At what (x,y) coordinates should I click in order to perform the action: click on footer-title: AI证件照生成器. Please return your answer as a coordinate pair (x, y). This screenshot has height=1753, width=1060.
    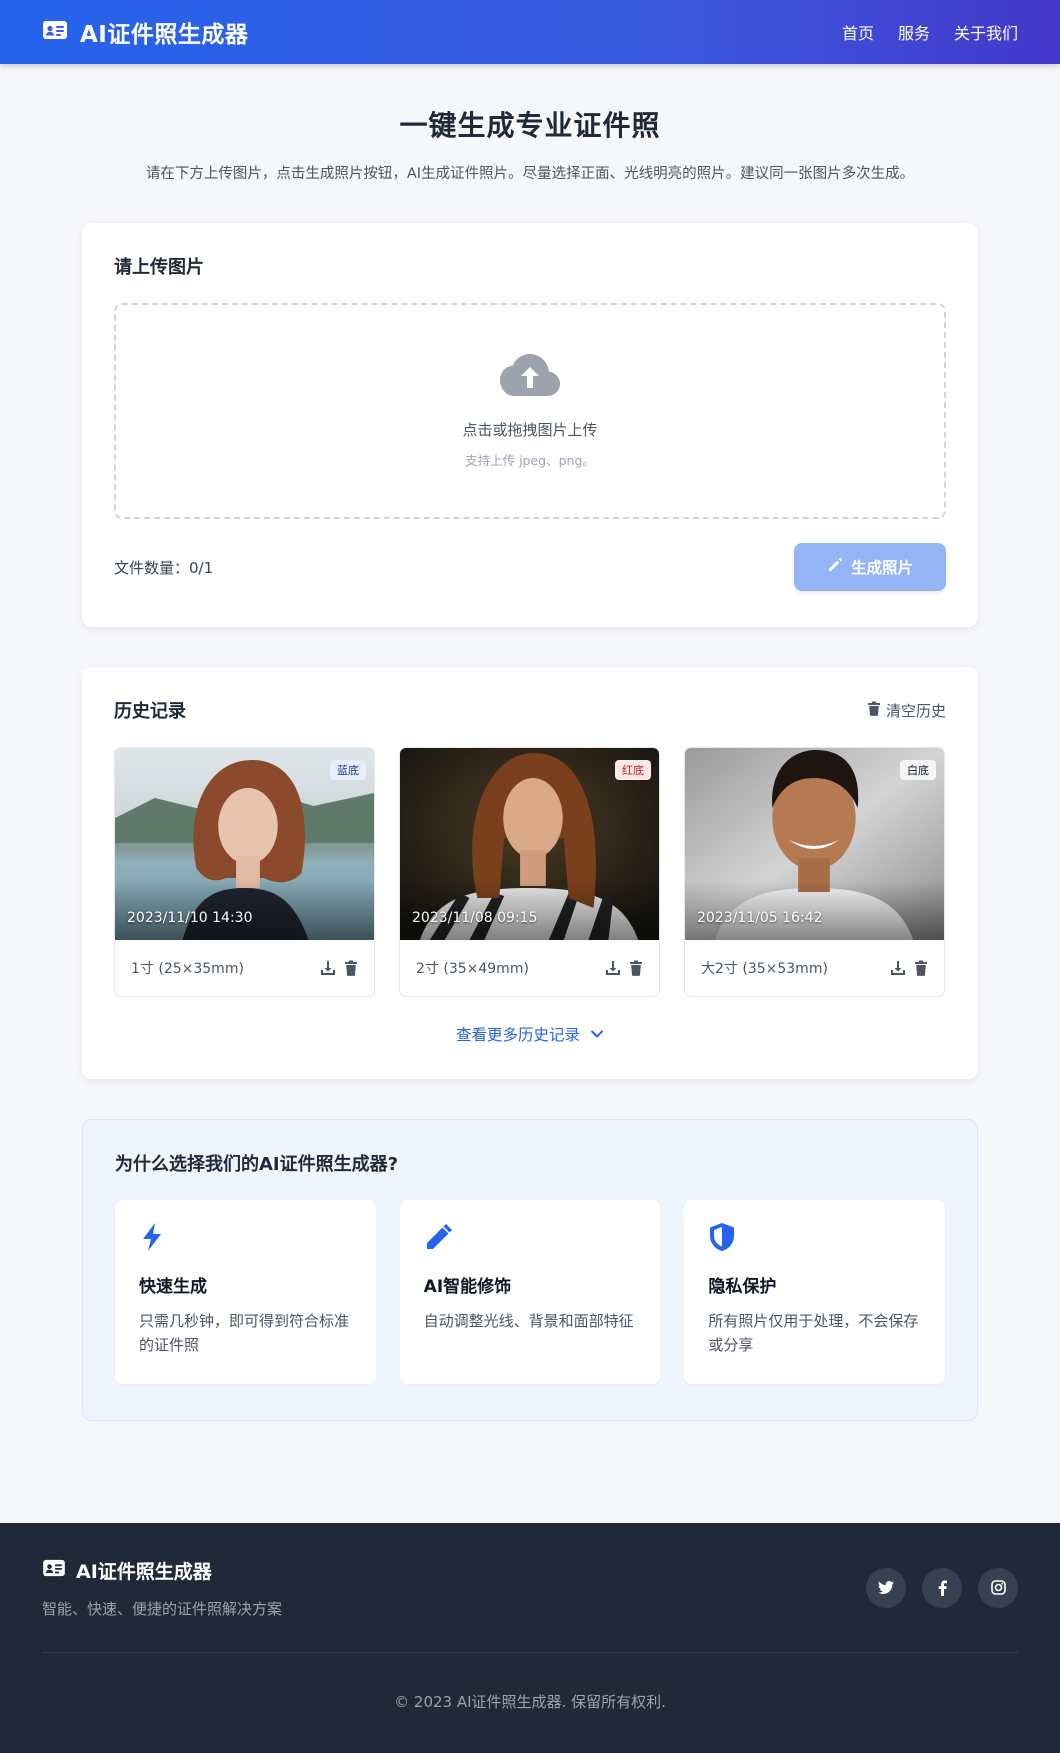
    Looking at the image, I should click on (144, 1571).